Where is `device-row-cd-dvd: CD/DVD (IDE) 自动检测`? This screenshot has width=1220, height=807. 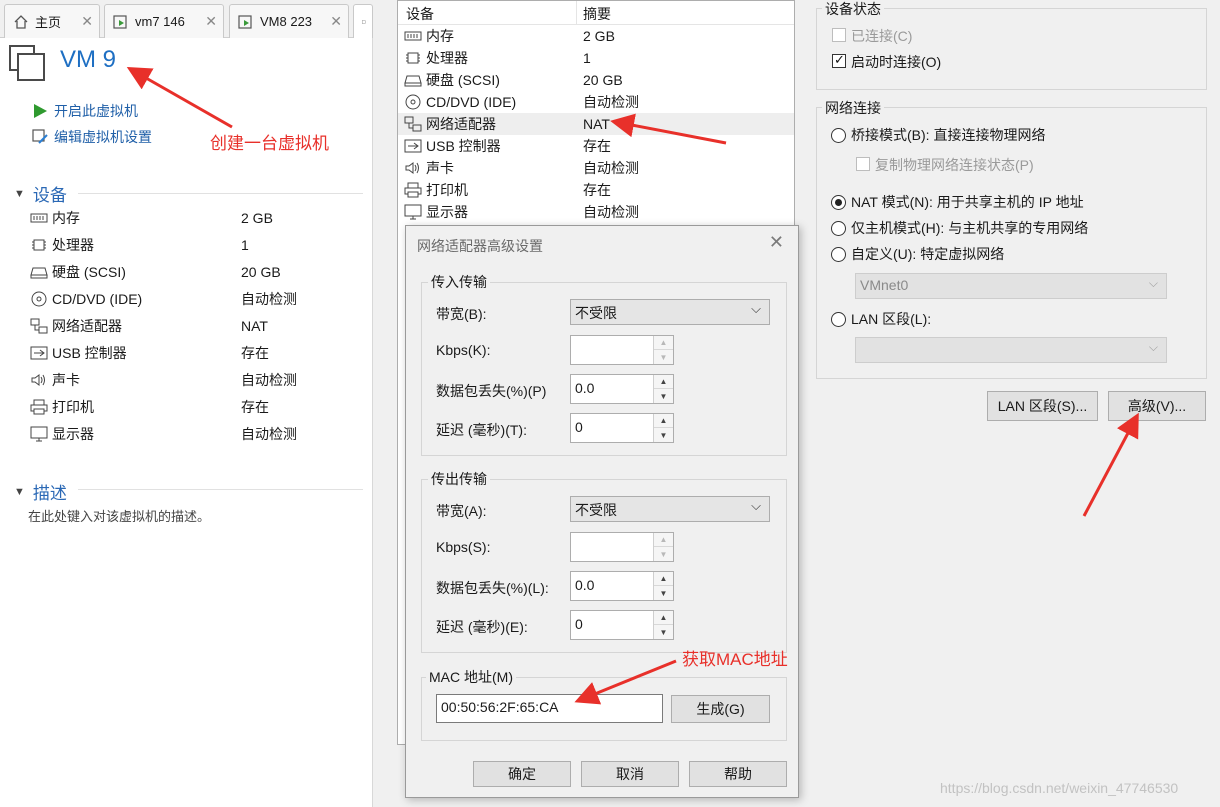 device-row-cd-dvd: CD/DVD (IDE) 自动检测 is located at coordinates (195, 299).